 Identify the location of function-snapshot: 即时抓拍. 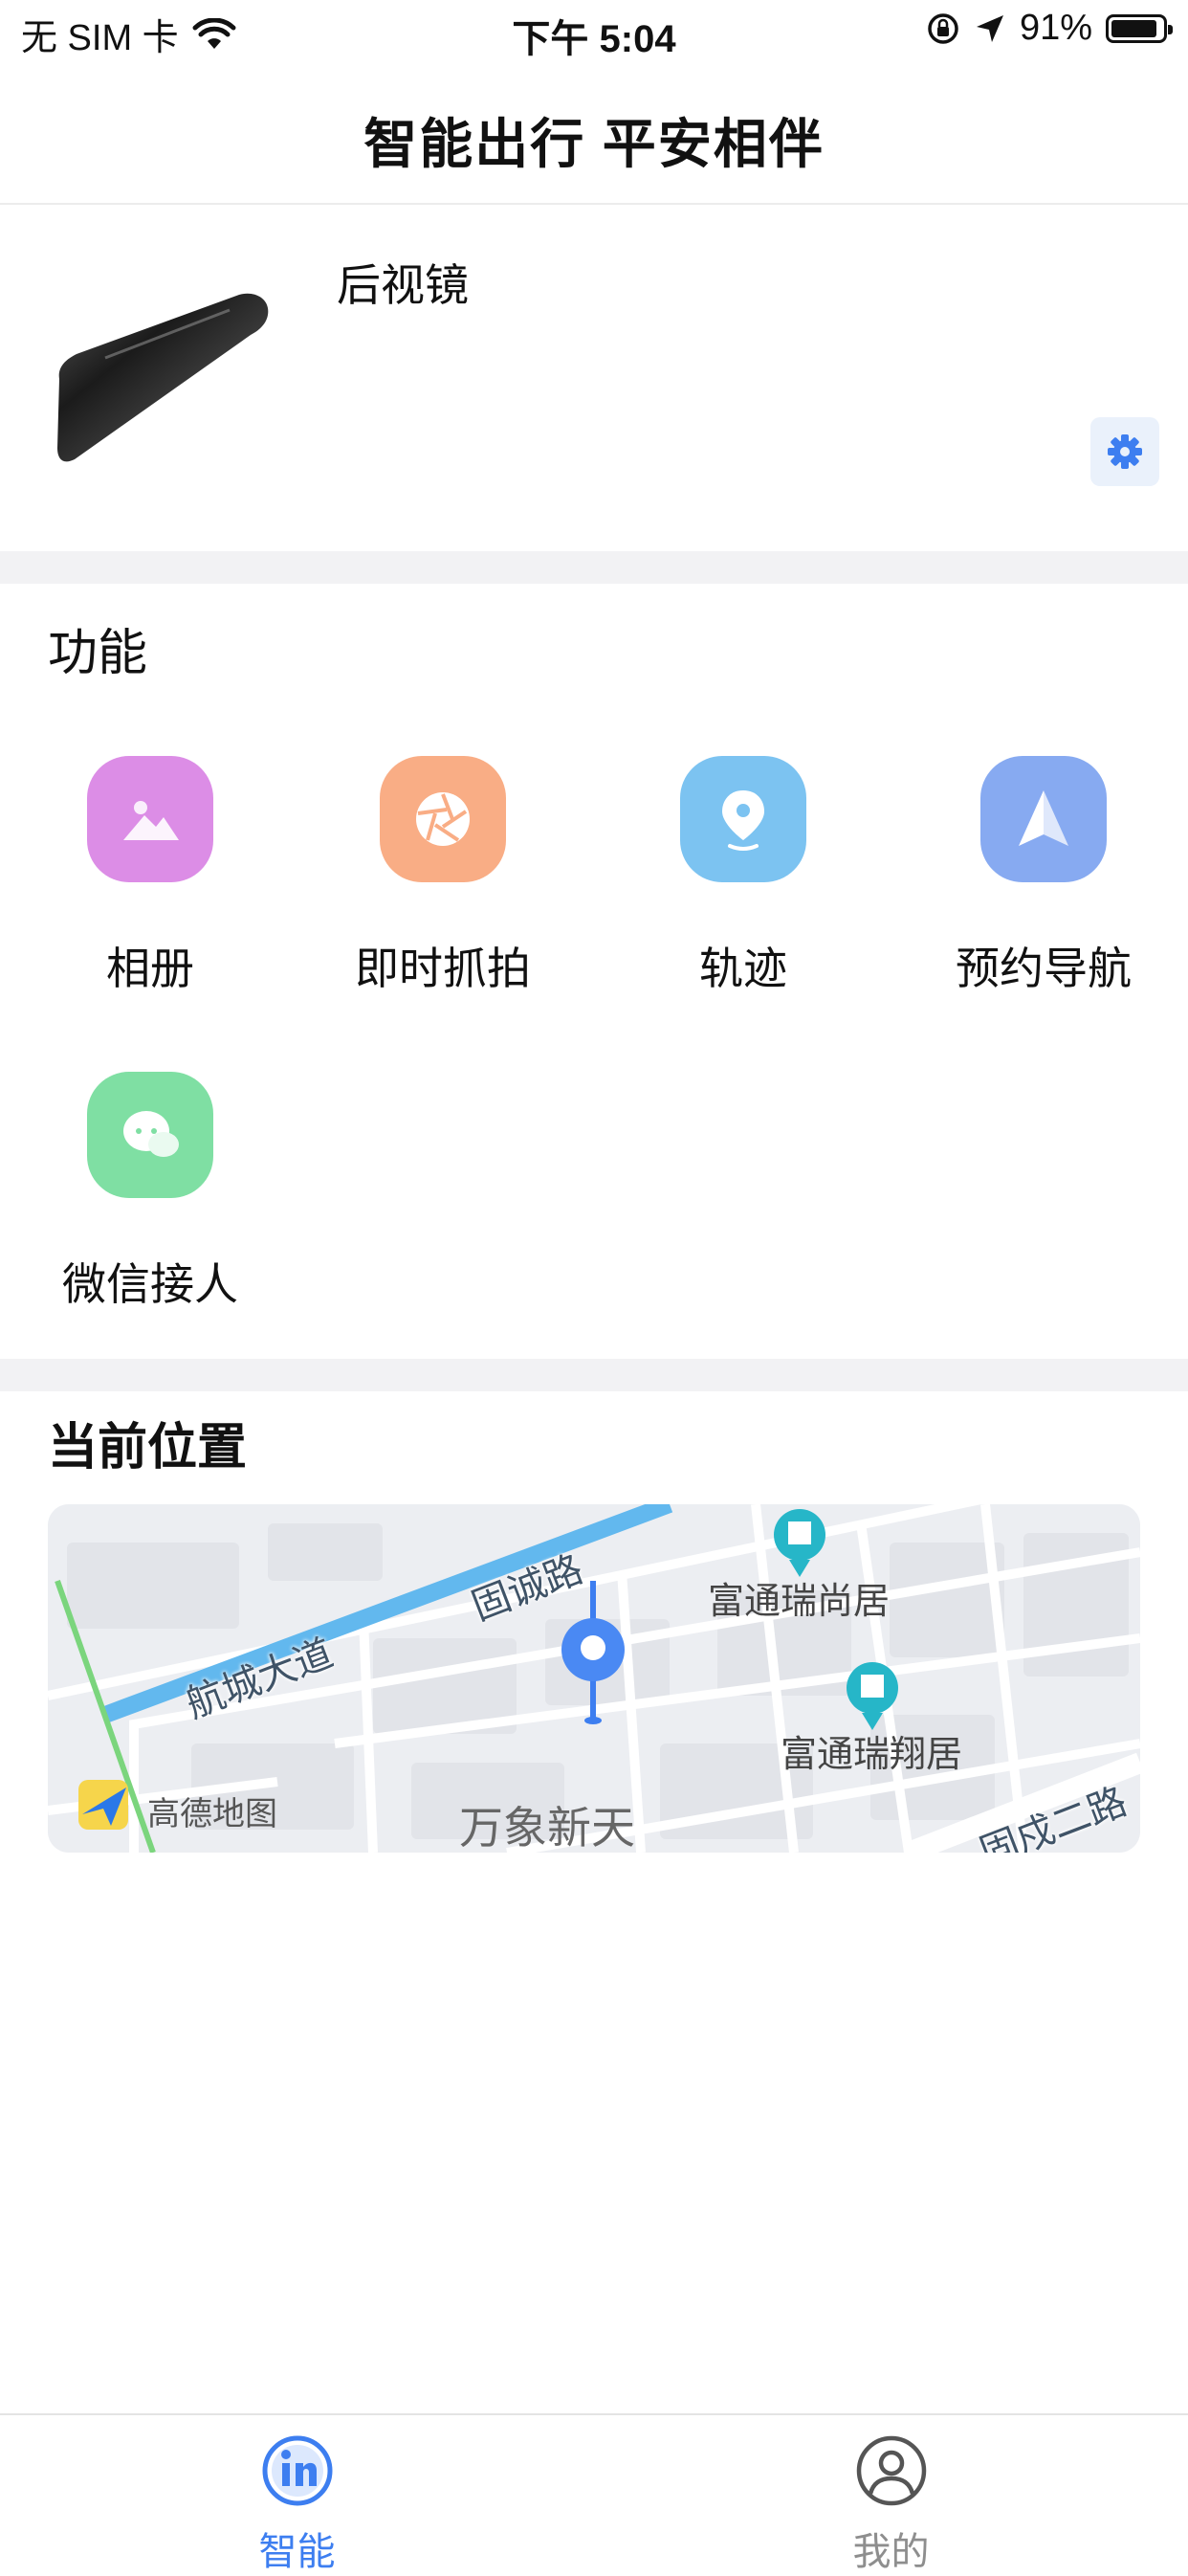
(443, 890).